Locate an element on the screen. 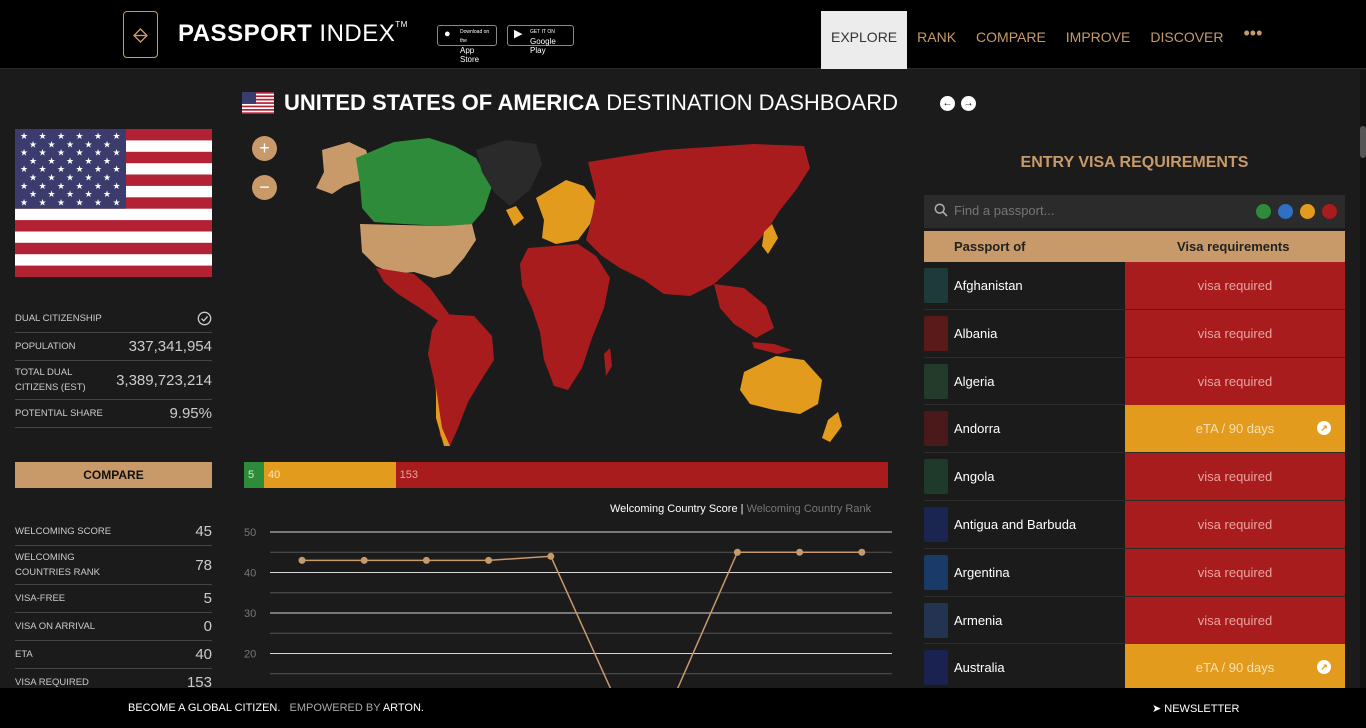  nav-discover: DISCOVER is located at coordinates (1186, 40).